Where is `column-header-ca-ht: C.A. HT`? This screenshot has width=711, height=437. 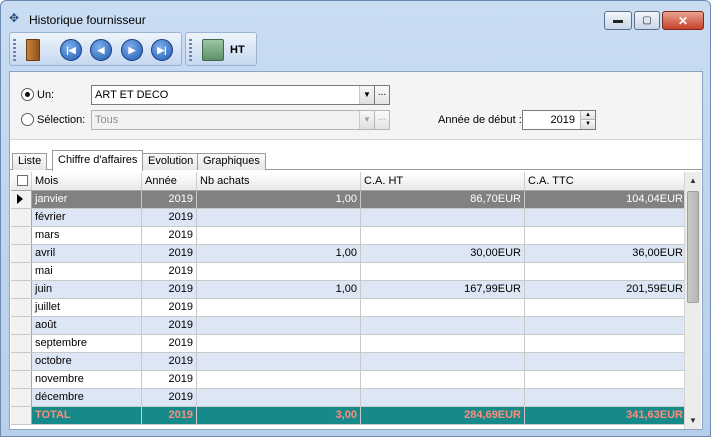 column-header-ca-ht: C.A. HT is located at coordinates (442, 181).